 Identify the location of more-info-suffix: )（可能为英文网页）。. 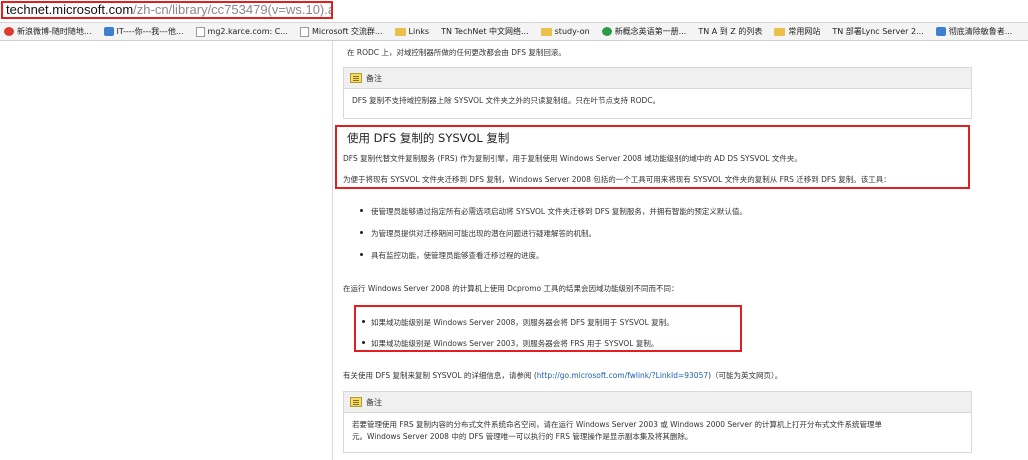
(745, 375).